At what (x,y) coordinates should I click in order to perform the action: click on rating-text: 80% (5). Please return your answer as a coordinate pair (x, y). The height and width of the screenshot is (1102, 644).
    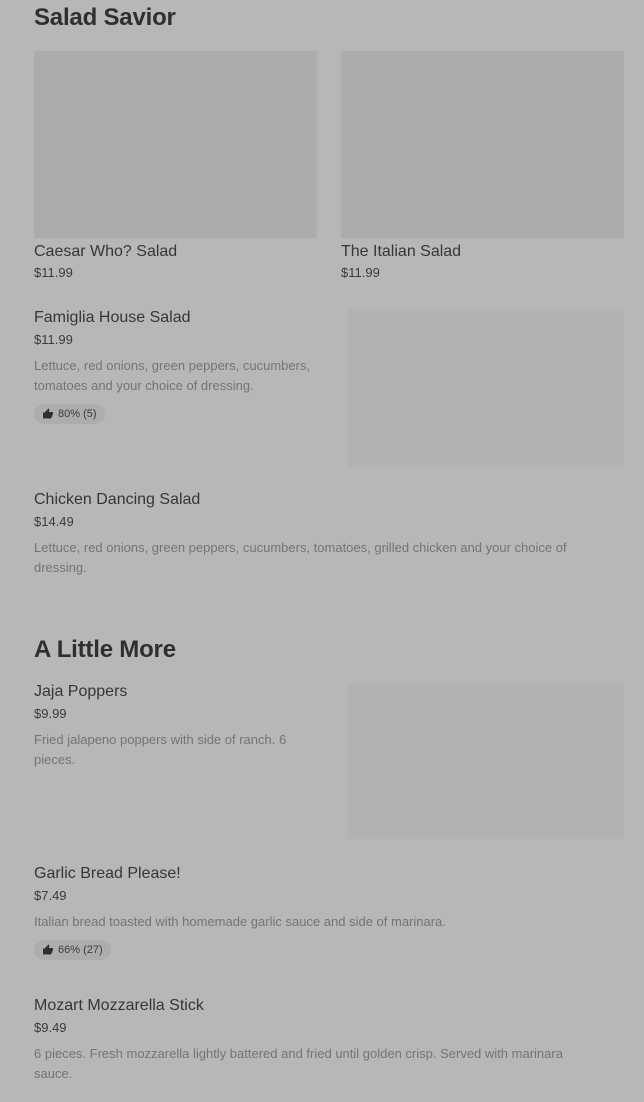
    Looking at the image, I should click on (77, 414).